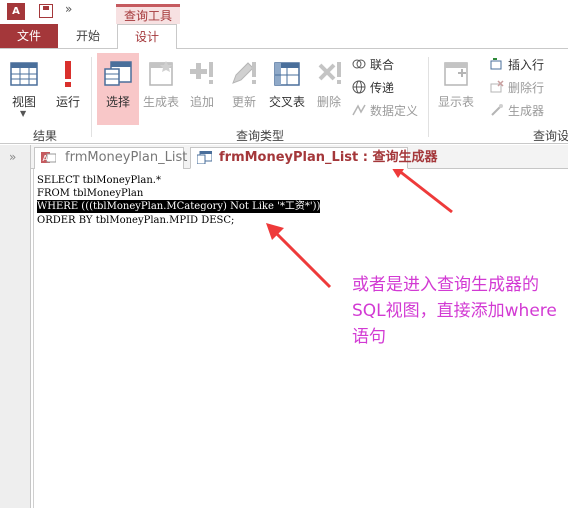  Describe the element at coordinates (299, 256) in the screenshot. I see `arrow-to-where-clause` at that location.